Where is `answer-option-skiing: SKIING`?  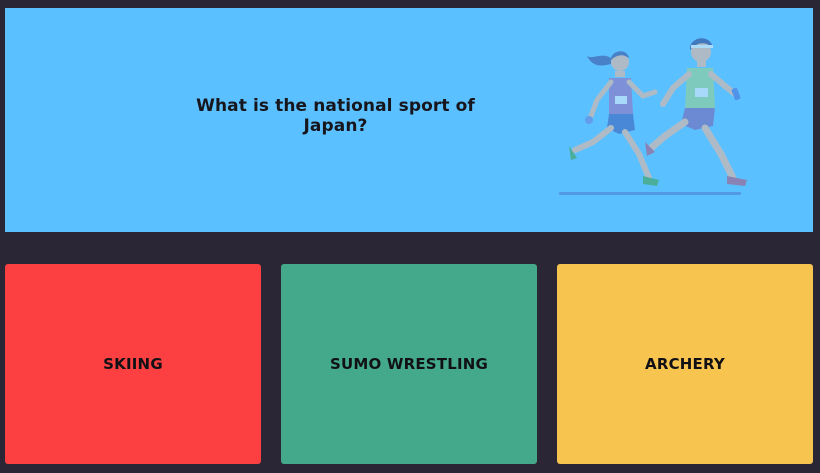
answer-option-skiing: SKIING is located at coordinates (133, 364).